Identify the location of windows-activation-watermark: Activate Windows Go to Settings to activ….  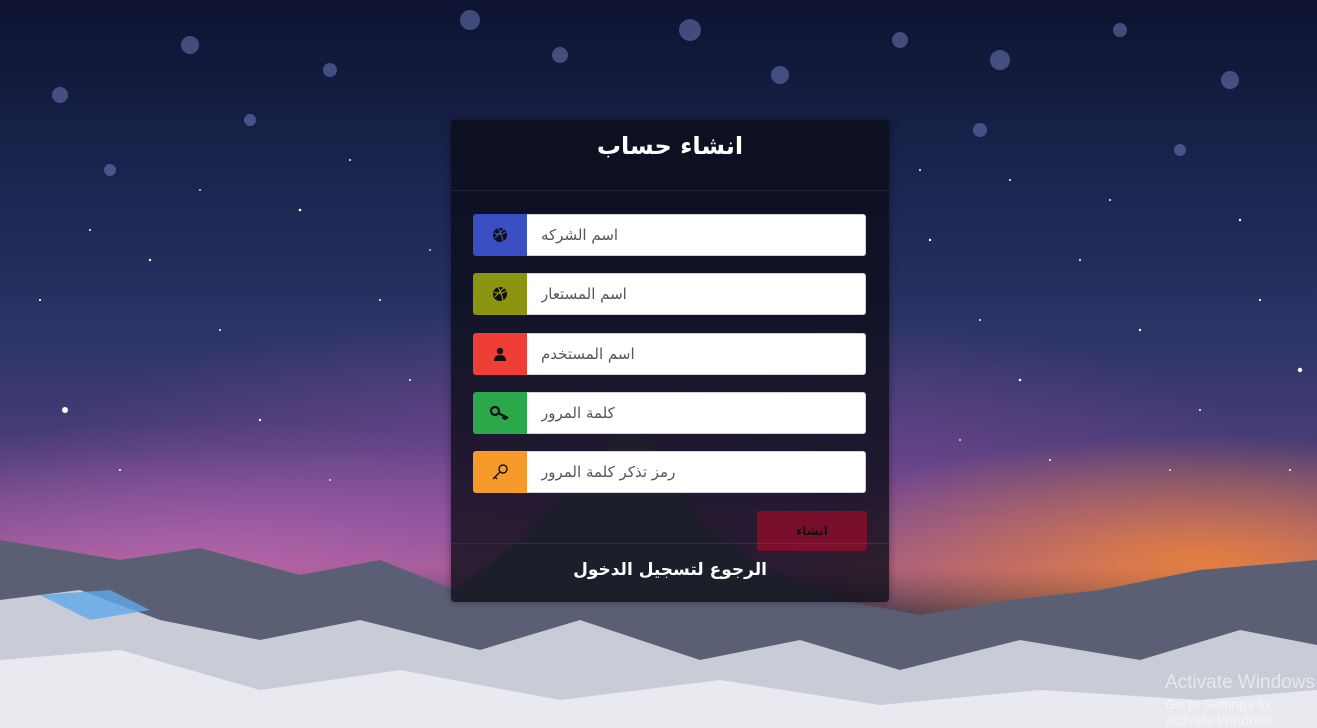
(1241, 700).